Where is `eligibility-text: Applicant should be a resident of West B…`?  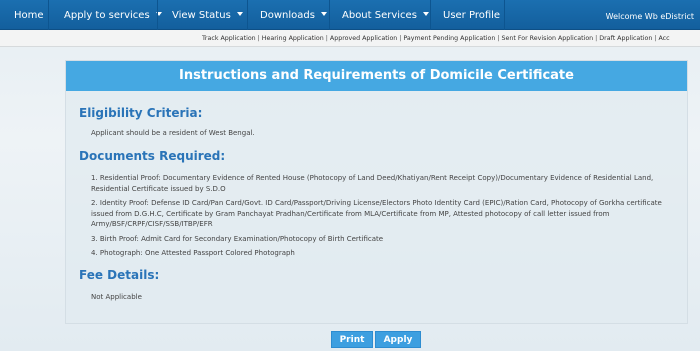 eligibility-text: Applicant should be a resident of West B… is located at coordinates (173, 133).